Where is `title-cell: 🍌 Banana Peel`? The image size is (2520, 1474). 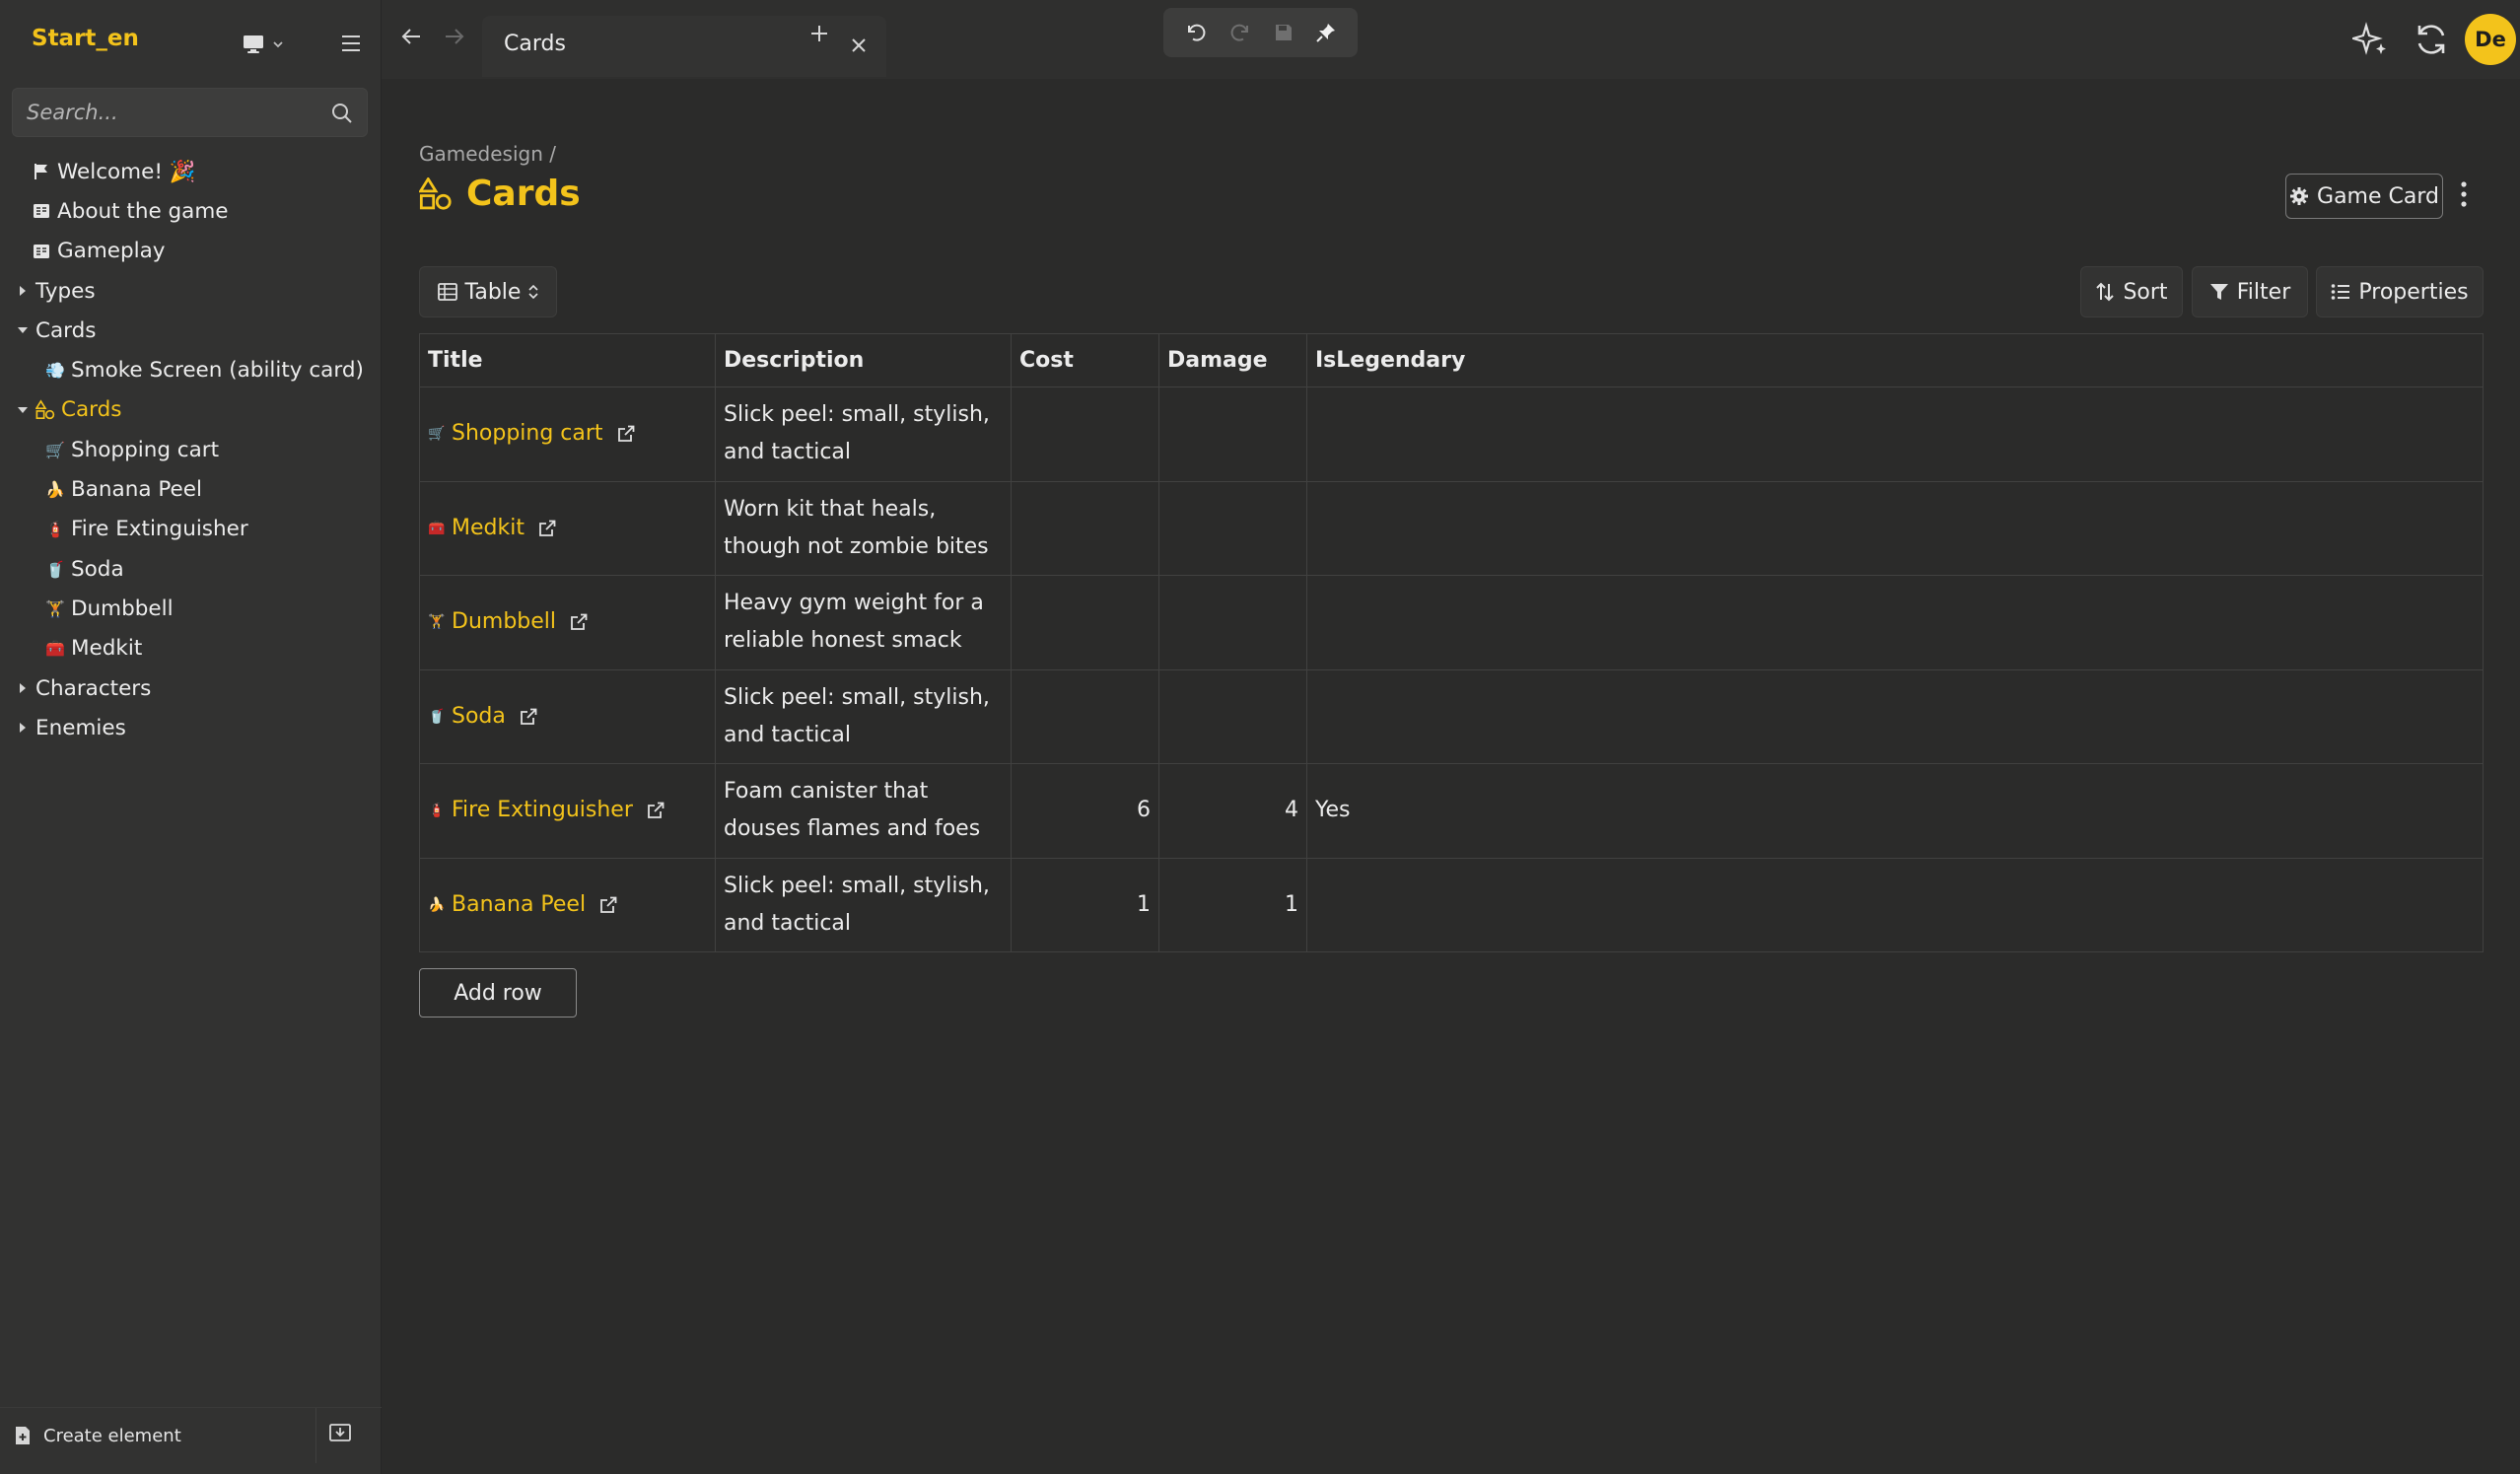
title-cell: 🍌 Banana Peel is located at coordinates (567, 904).